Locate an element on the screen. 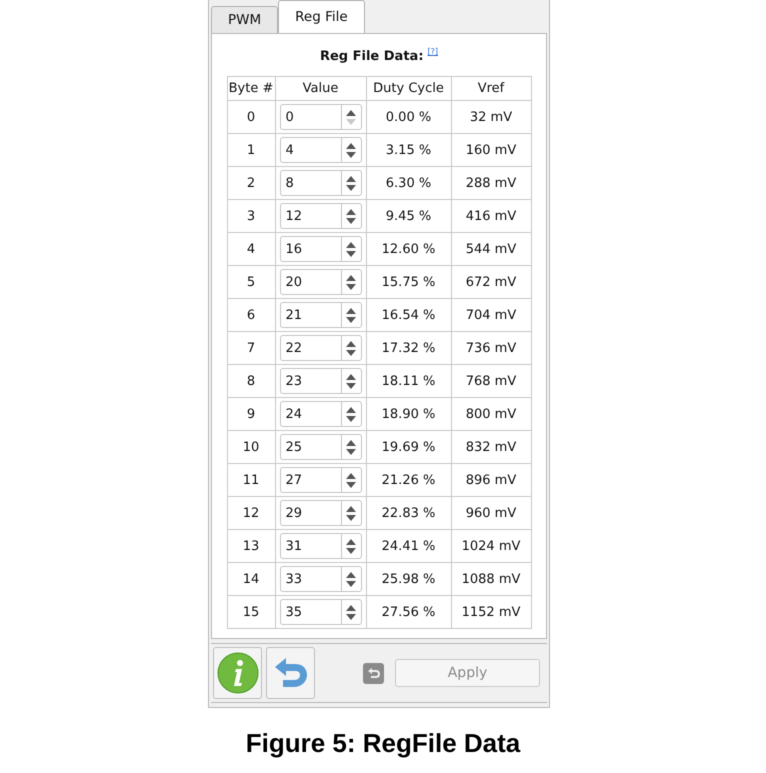  table-cell: 6 is located at coordinates (251, 315).